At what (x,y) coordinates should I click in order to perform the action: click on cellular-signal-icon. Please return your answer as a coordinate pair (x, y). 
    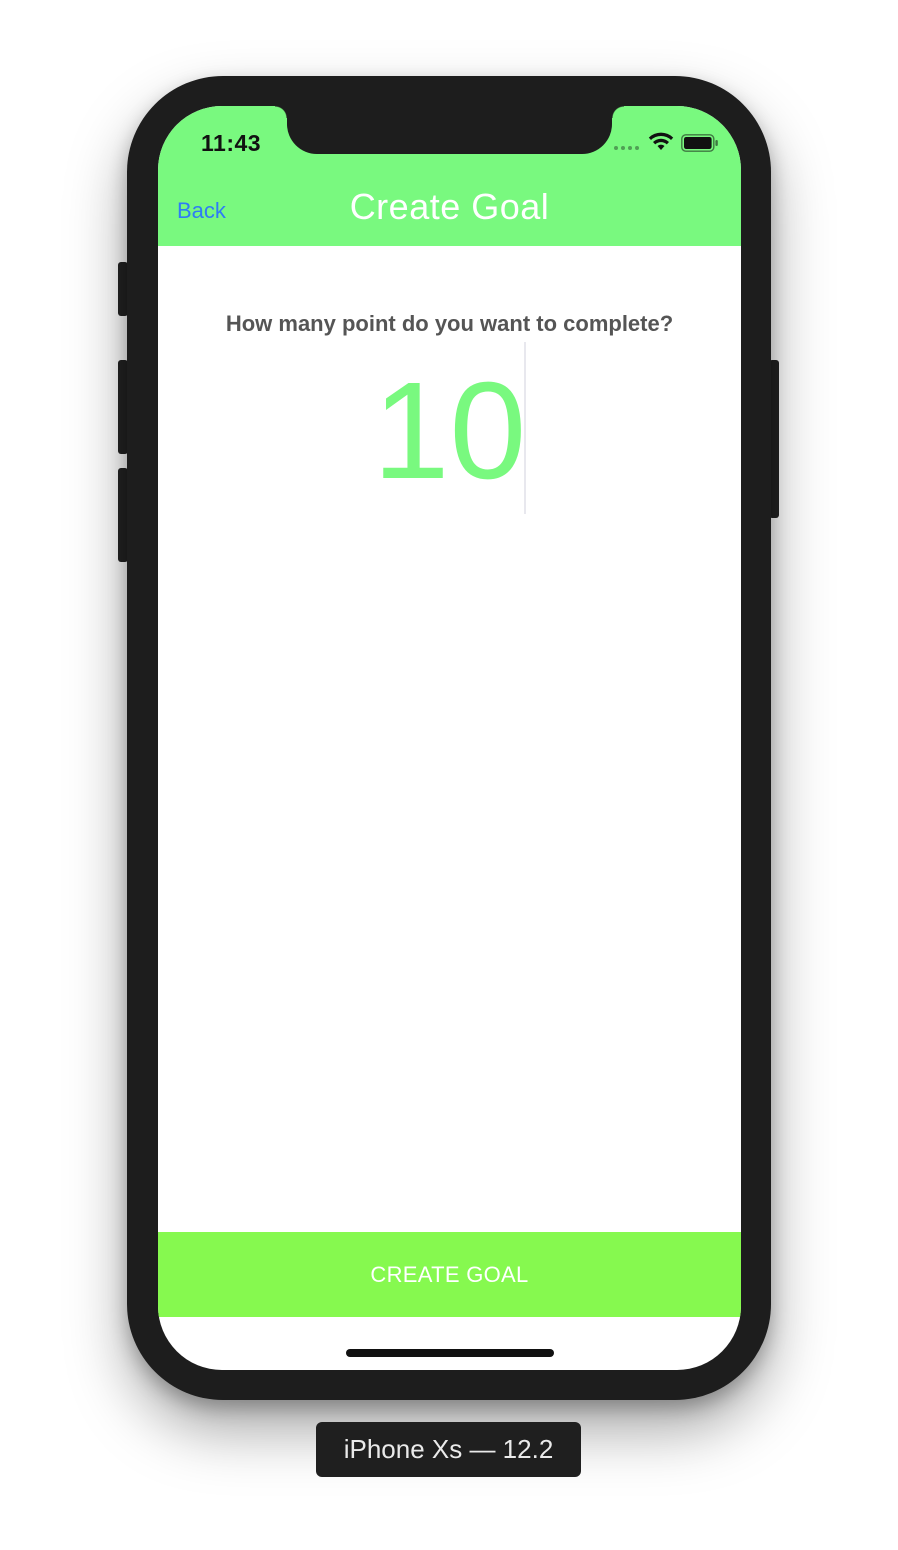
    Looking at the image, I should click on (626, 148).